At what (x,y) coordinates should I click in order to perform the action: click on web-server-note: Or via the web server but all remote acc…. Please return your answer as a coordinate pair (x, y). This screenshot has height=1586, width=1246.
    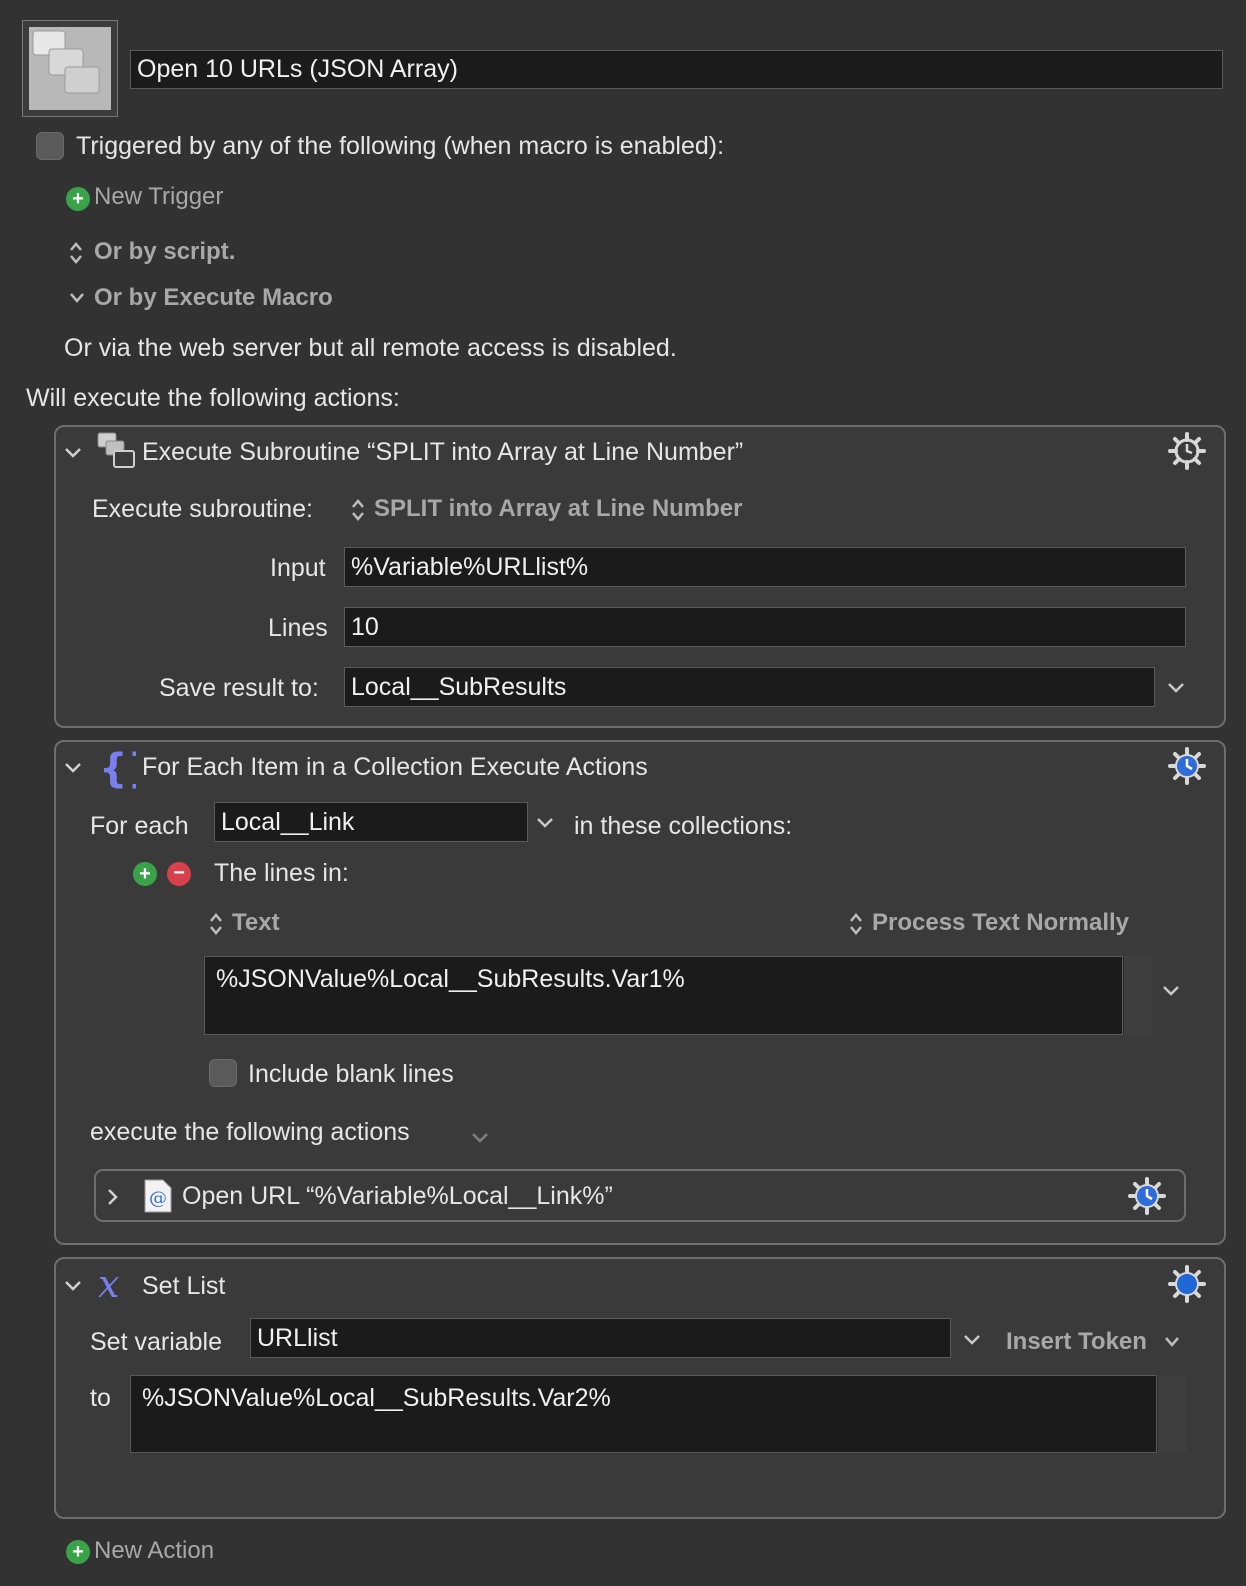
    Looking at the image, I should click on (370, 348).